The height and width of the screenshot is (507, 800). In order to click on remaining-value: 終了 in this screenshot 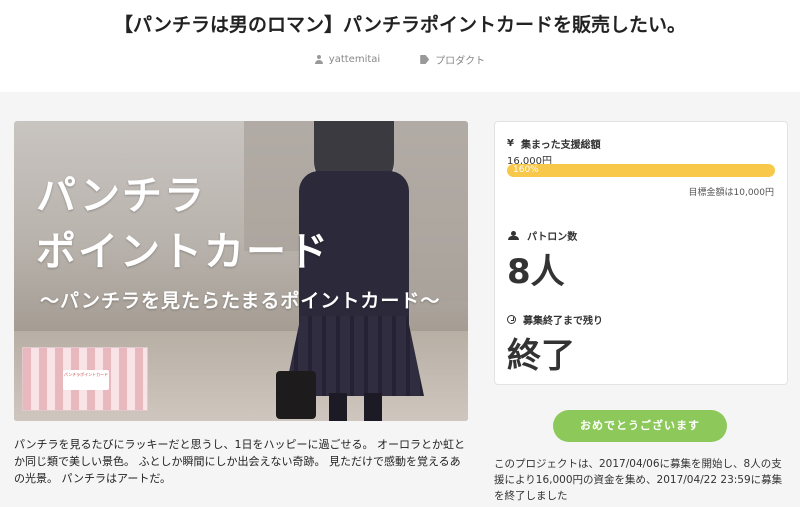, I will do `click(541, 356)`.